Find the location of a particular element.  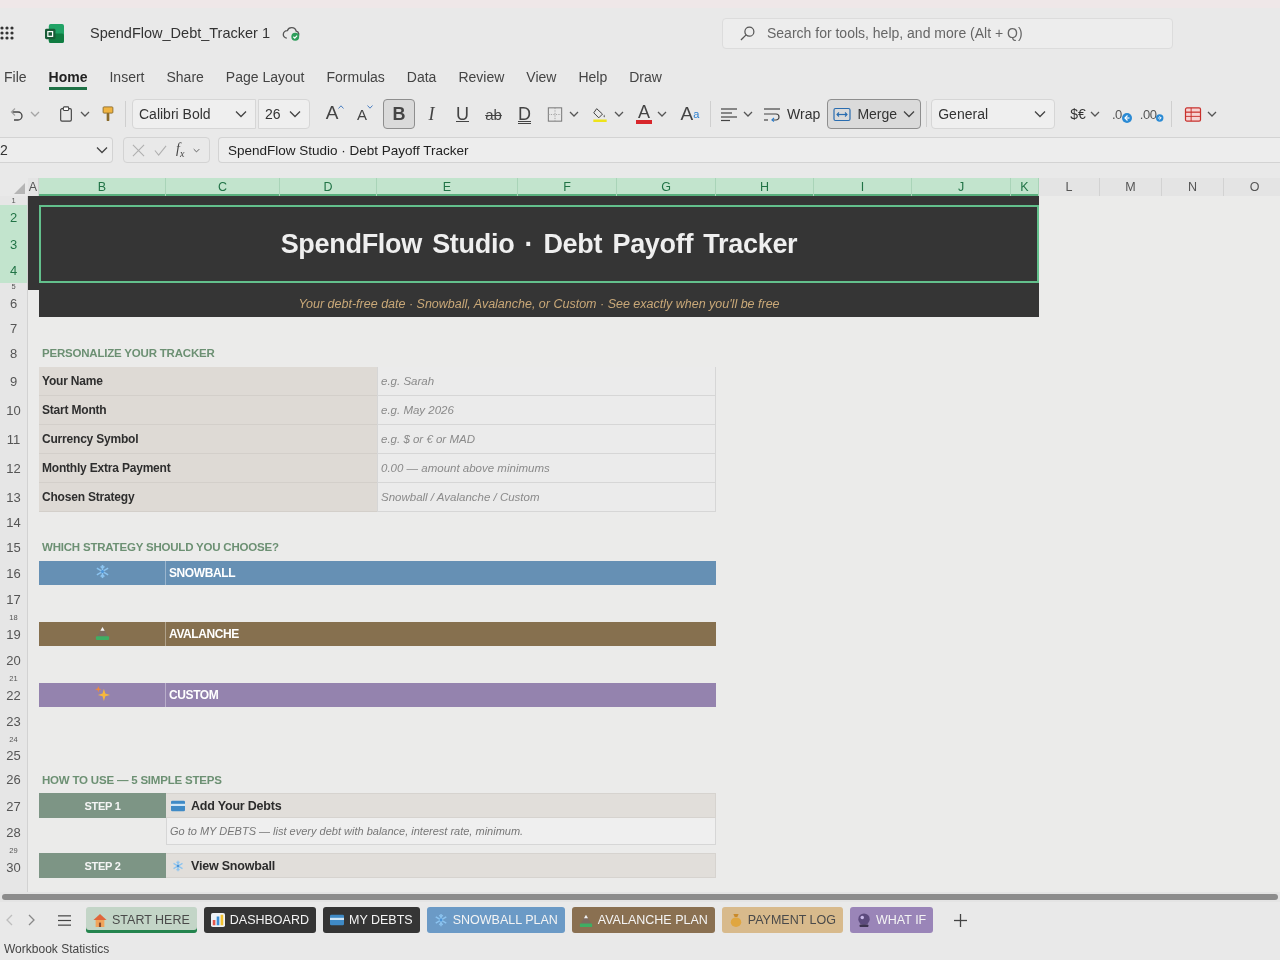

check-icon is located at coordinates (160, 150).